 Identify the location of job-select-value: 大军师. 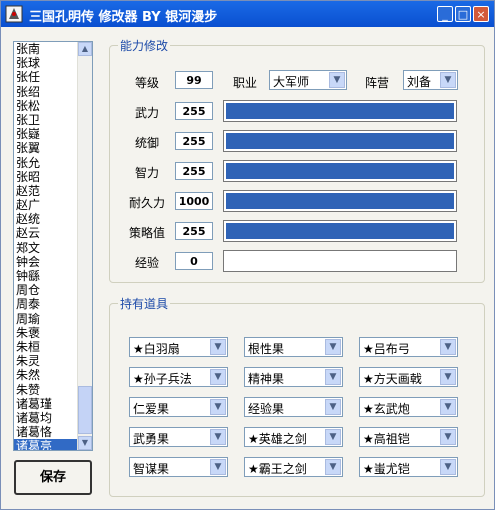
(291, 82).